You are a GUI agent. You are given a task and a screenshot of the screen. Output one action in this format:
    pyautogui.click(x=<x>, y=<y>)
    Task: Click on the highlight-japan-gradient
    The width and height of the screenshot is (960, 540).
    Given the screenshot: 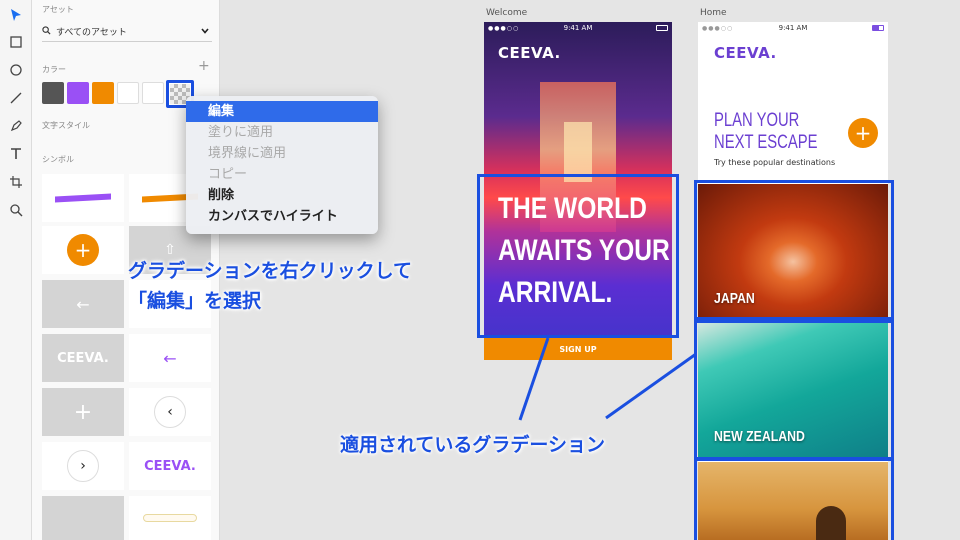 What is the action you would take?
    pyautogui.click(x=794, y=250)
    